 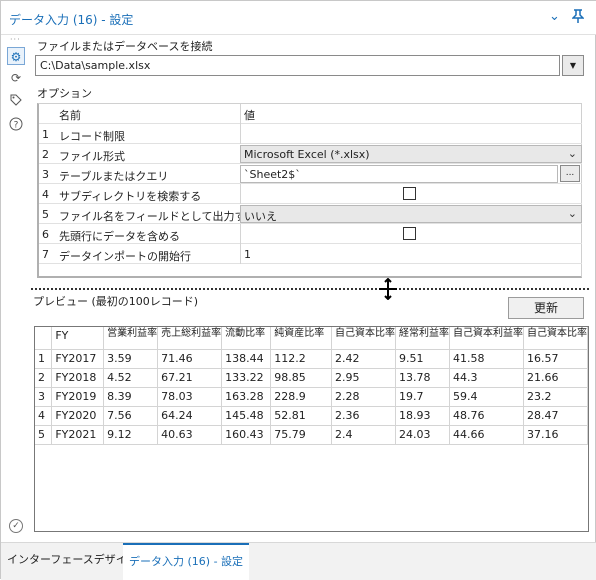 I want to click on table-cell: 19.7, so click(x=422, y=397).